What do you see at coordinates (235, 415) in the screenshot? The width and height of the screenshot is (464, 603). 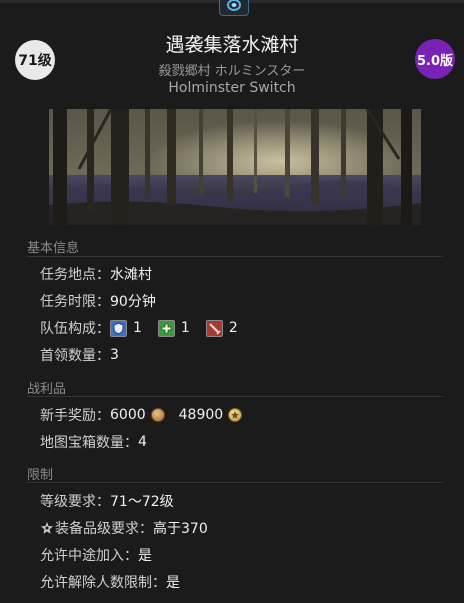 I see `tomestone-icon` at bounding box center [235, 415].